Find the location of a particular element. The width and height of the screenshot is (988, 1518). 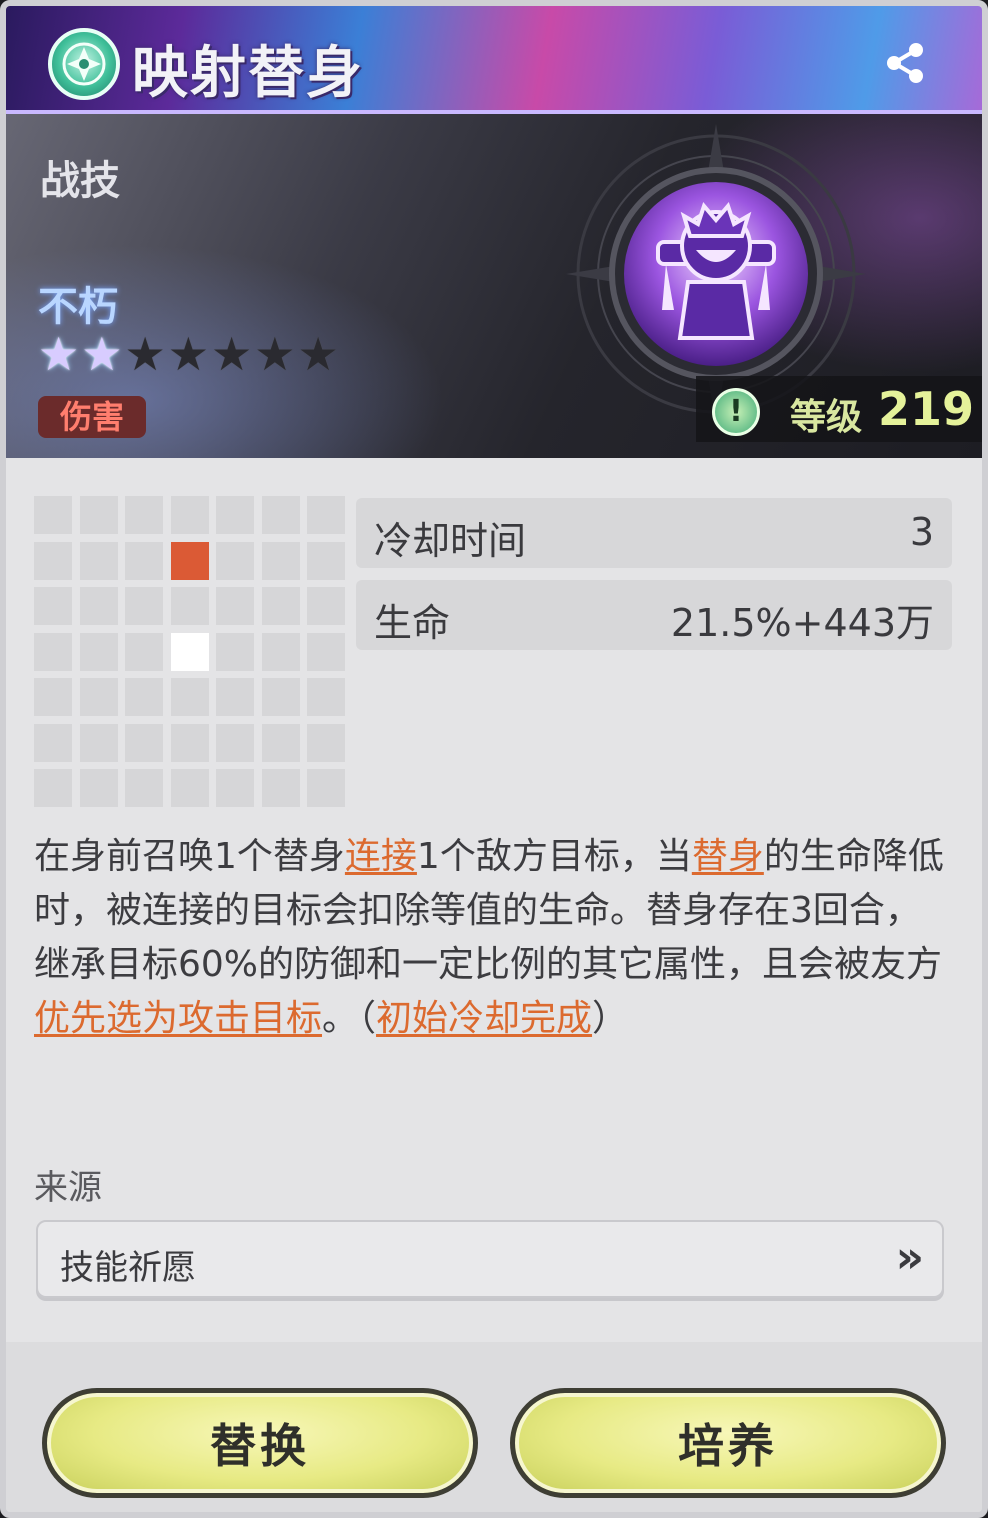

grid-cell-target is located at coordinates (189, 560).